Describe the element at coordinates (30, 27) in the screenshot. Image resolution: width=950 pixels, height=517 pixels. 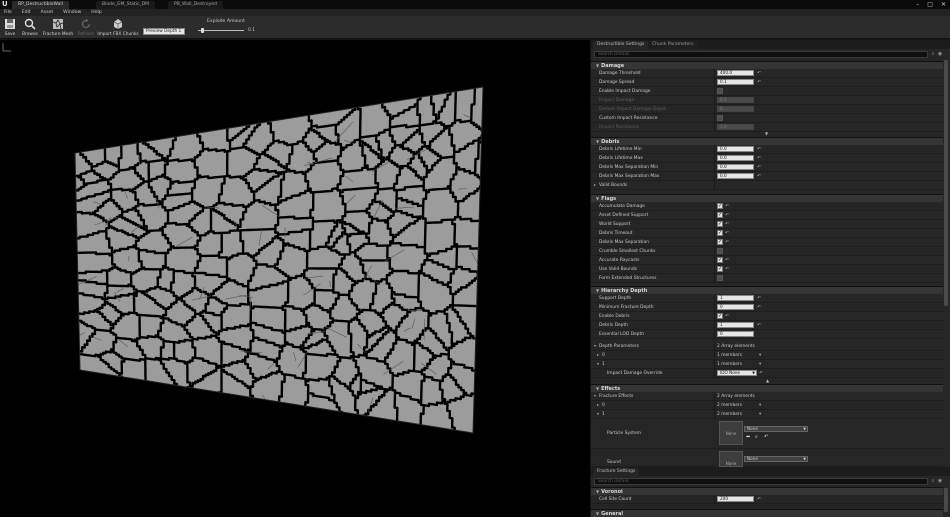
I see `browse-button: Browse` at that location.